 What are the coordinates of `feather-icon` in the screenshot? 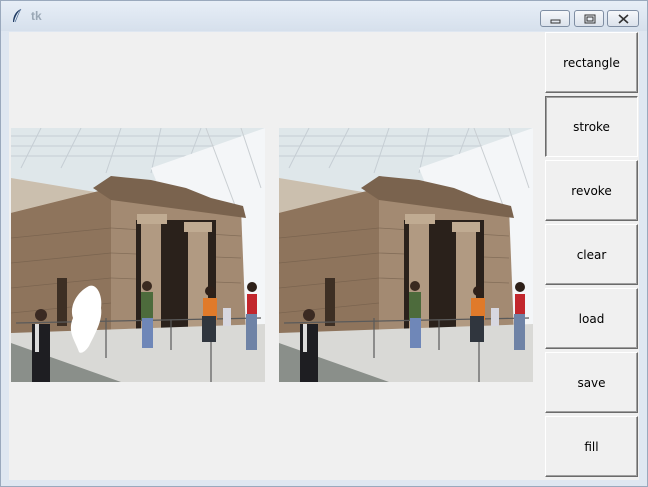 It's located at (17, 15).